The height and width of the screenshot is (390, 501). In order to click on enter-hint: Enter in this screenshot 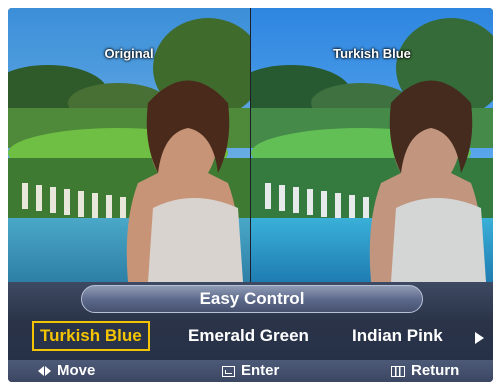, I will do `click(250, 371)`.